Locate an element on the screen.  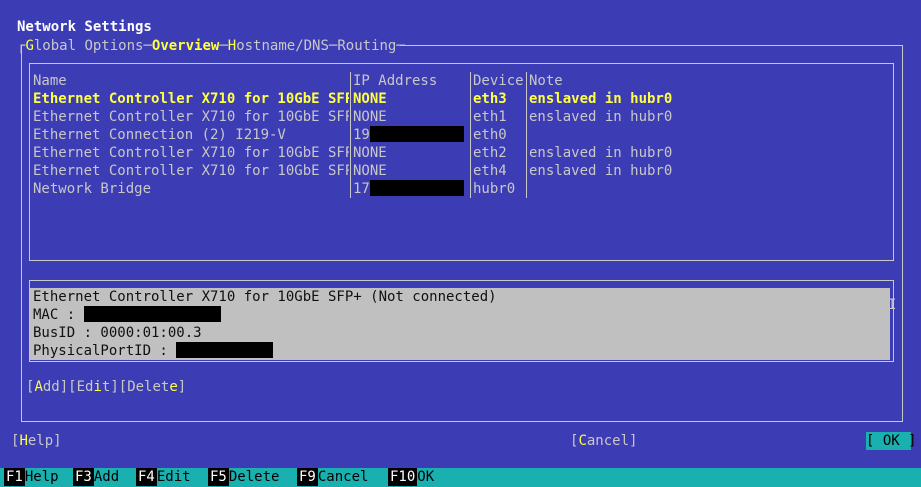
fkey-add: F3 Add is located at coordinates (96, 477).